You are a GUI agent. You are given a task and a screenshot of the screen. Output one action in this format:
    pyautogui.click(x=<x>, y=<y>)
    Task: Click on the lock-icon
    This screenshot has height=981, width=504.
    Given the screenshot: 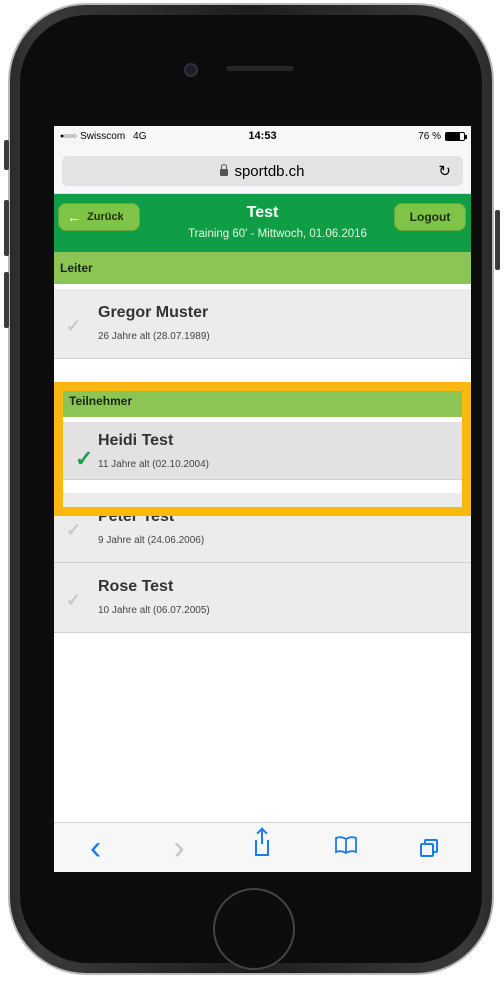 What is the action you would take?
    pyautogui.click(x=224, y=169)
    